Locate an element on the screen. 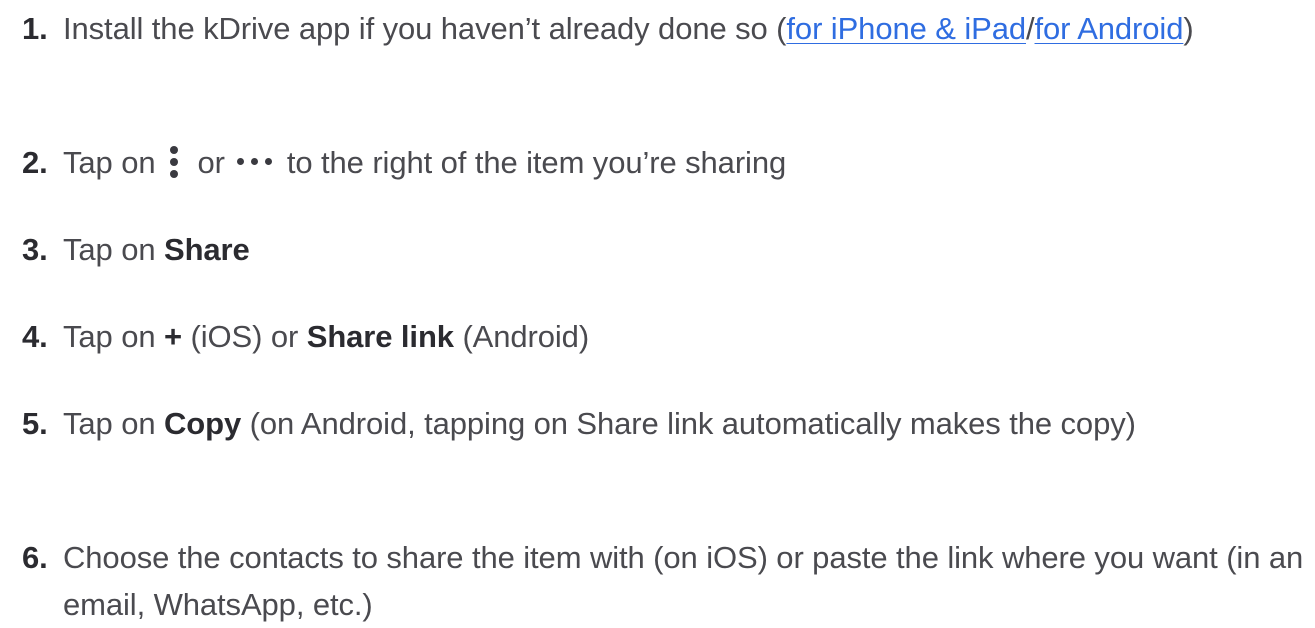  step-text-middle: (iOS) or is located at coordinates (244, 336).